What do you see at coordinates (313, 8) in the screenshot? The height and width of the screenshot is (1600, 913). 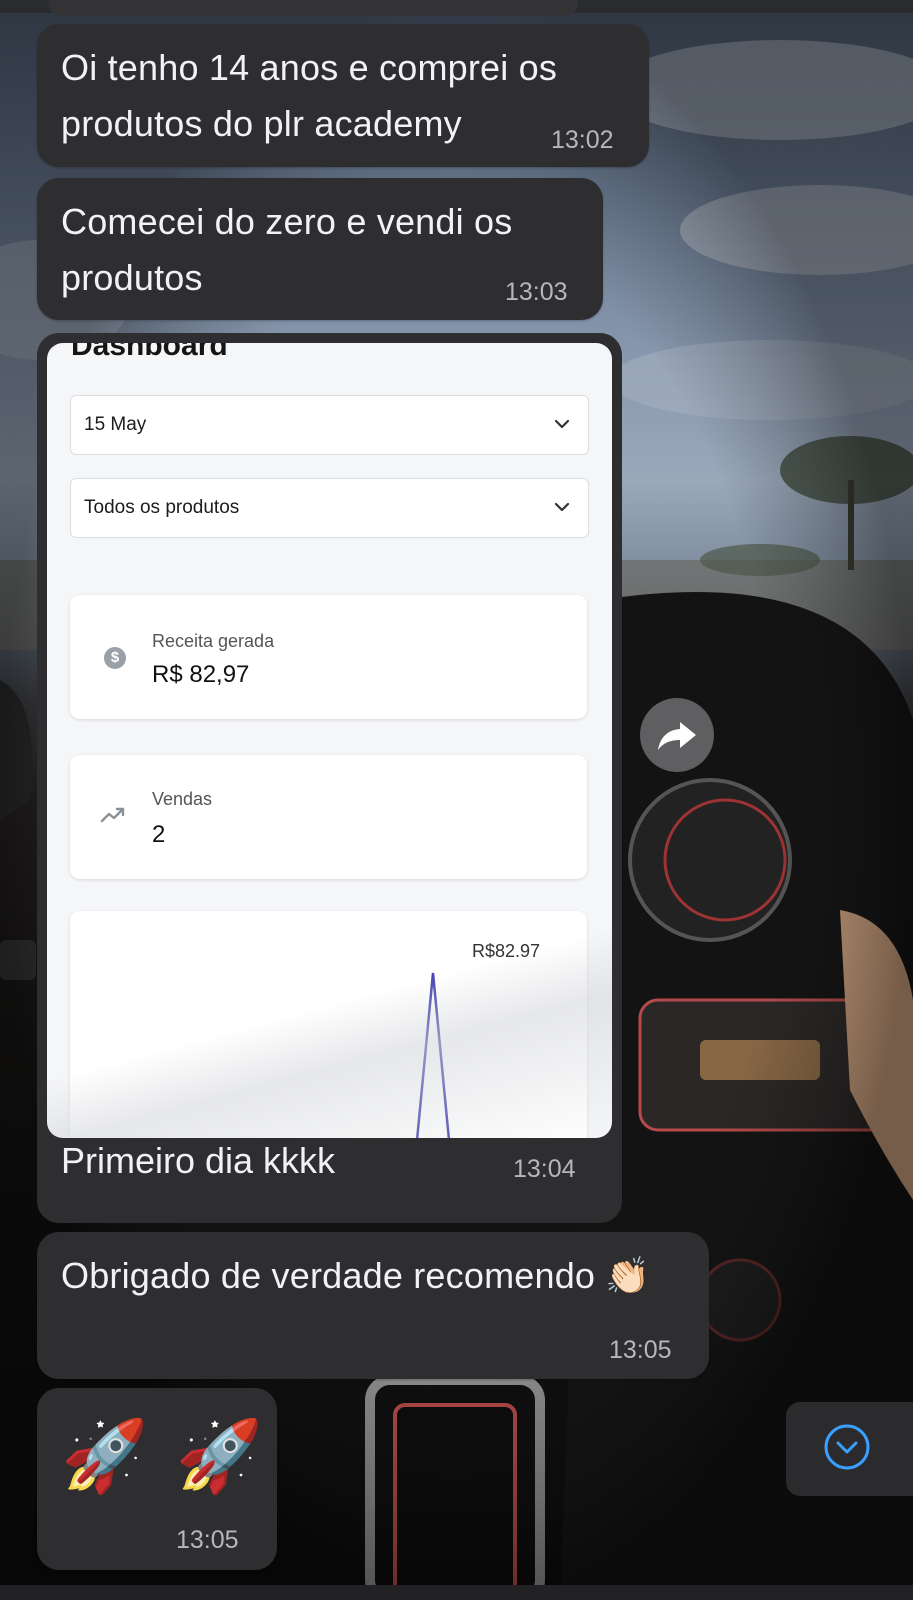 I see `previous-message-edge` at bounding box center [313, 8].